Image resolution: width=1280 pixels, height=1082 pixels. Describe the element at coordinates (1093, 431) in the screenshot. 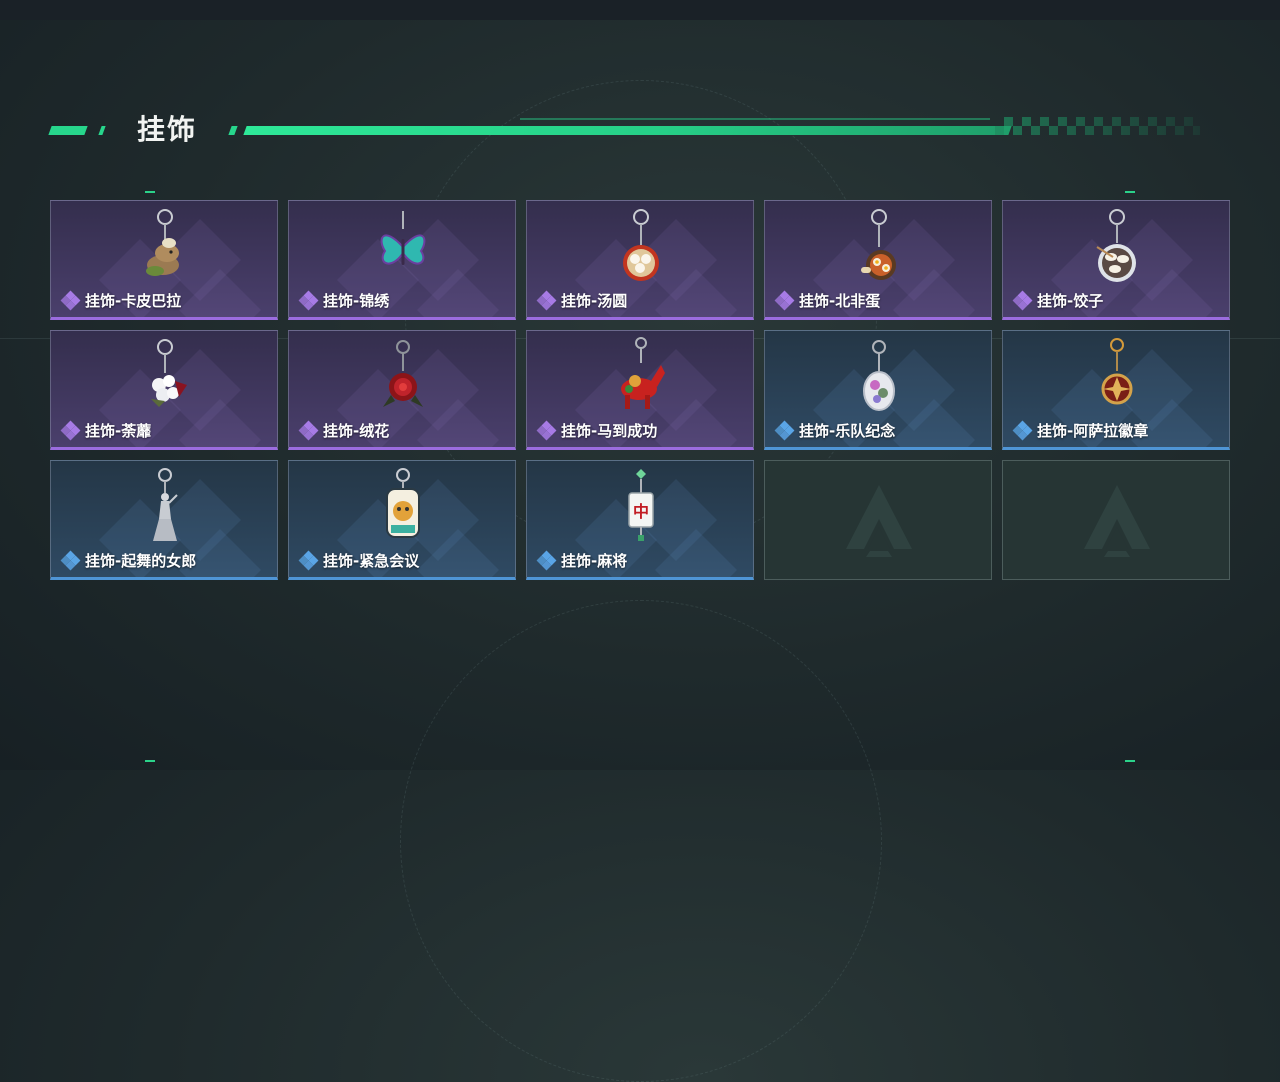

I see `charm-name: 挂饰-阿萨拉徽章` at that location.